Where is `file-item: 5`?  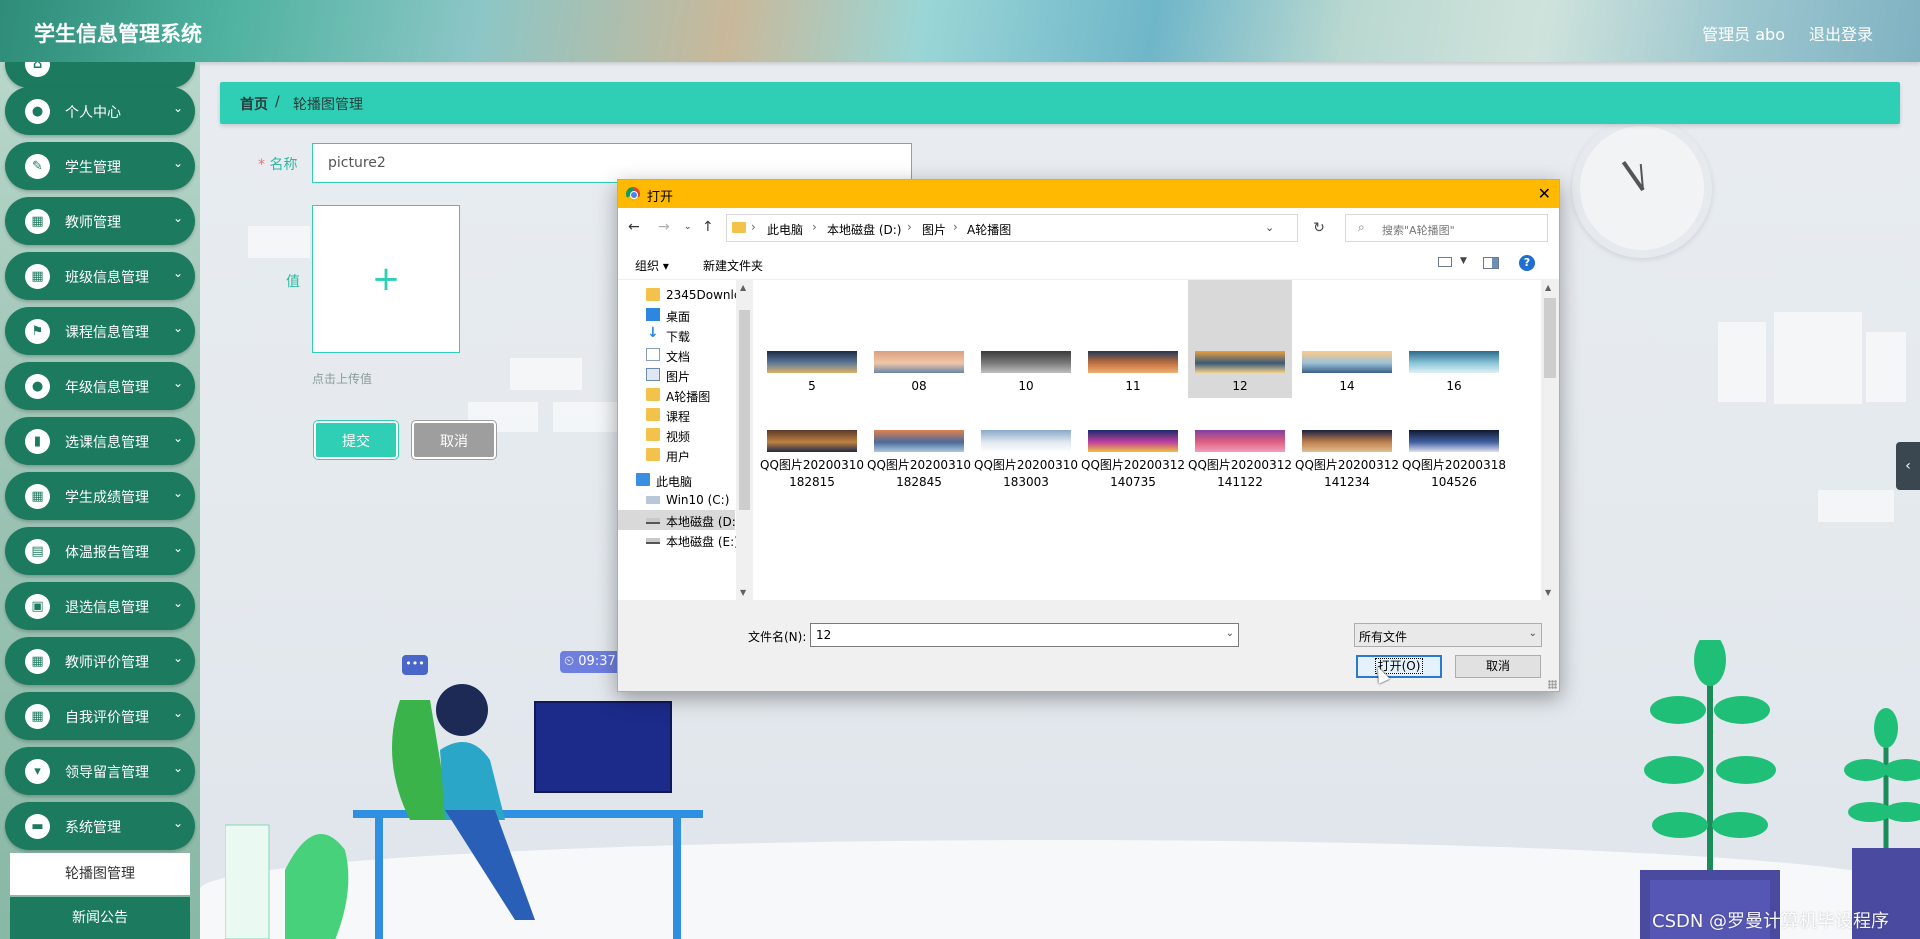 file-item: 5 is located at coordinates (812, 339).